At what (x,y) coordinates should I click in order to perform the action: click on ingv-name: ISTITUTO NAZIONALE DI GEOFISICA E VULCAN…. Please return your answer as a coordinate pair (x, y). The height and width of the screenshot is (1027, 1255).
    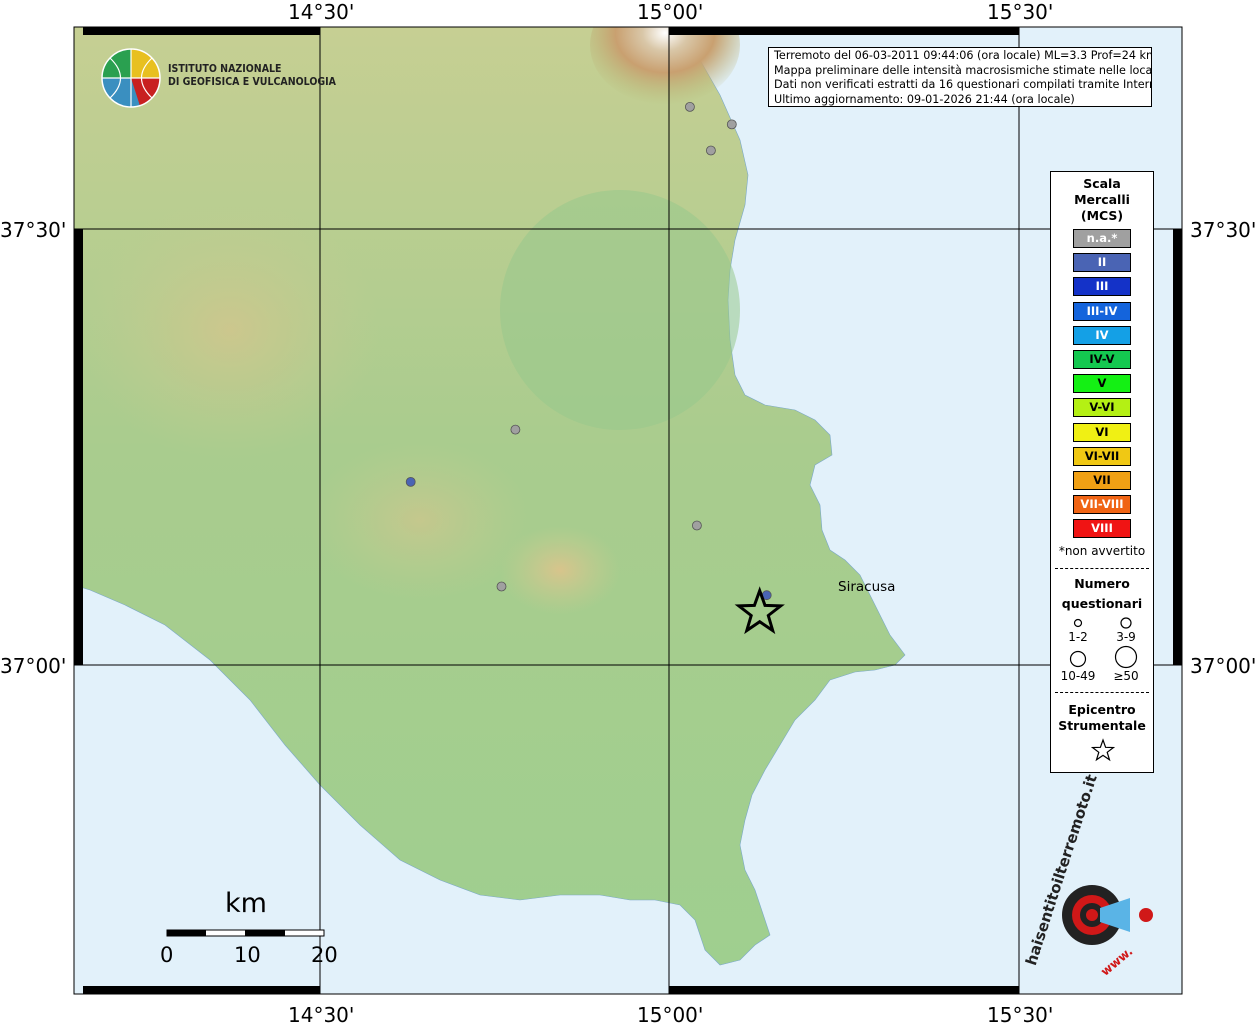
    Looking at the image, I should click on (252, 76).